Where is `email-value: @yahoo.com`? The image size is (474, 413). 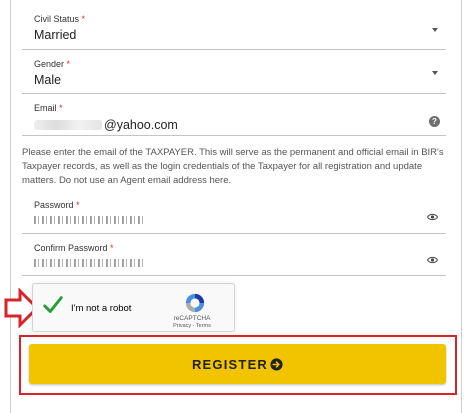
email-value: @yahoo.com is located at coordinates (106, 125).